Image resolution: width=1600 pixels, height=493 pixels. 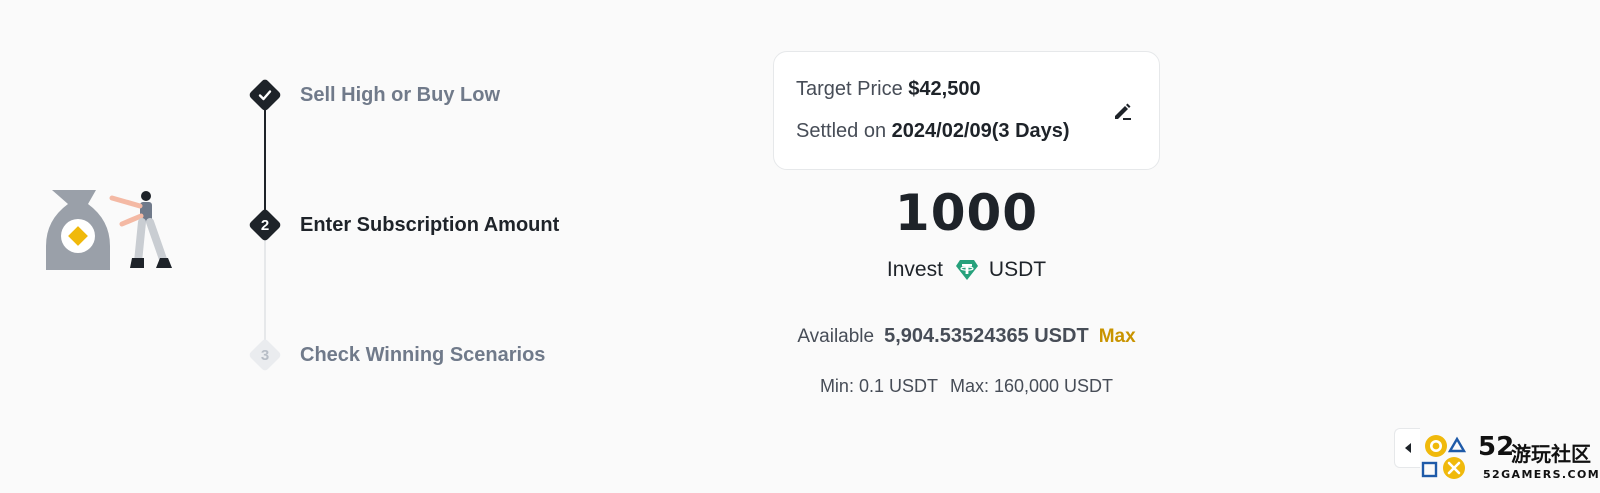 What do you see at coordinates (265, 290) in the screenshot?
I see `stepper-line-pending` at bounding box center [265, 290].